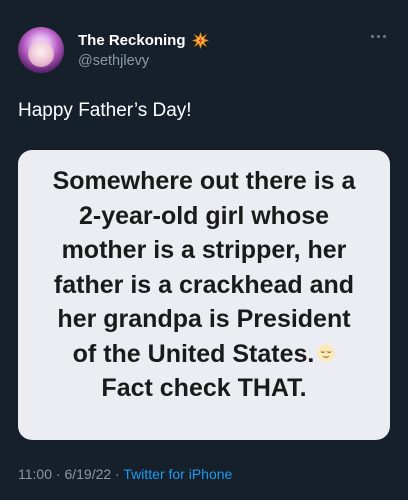 The height and width of the screenshot is (500, 408). I want to click on meme-line: her grandpa is President, so click(204, 319).